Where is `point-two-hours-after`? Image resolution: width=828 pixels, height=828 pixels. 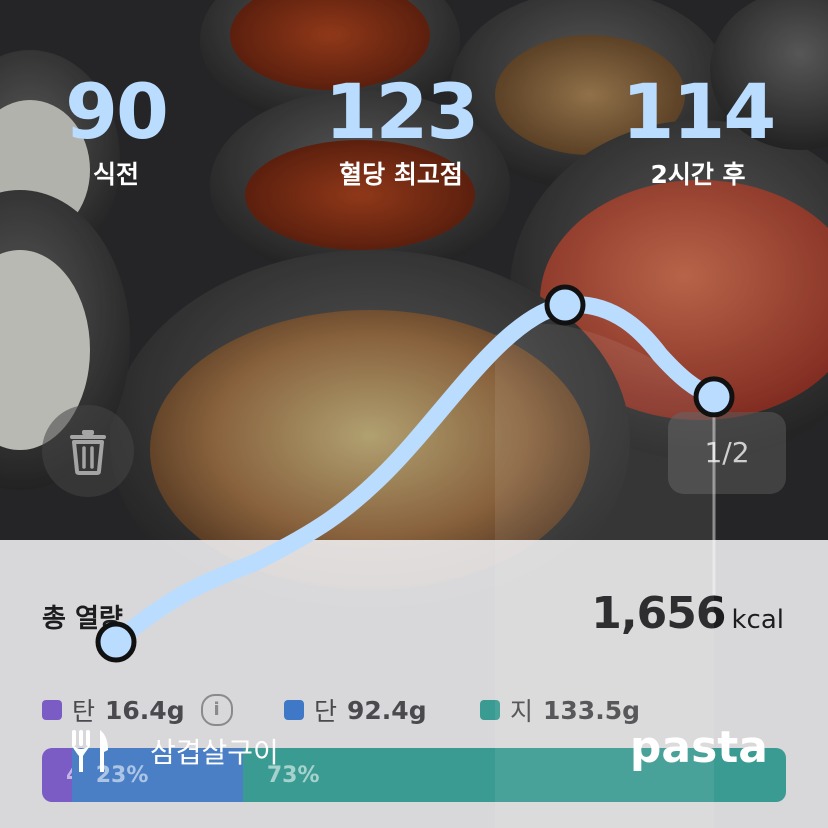
point-two-hours-after is located at coordinates (714, 397).